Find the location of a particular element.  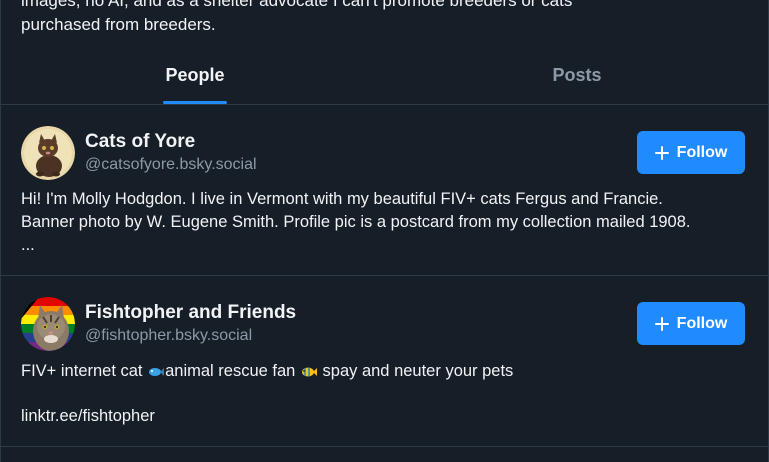

bio-spacer is located at coordinates (386, 395).